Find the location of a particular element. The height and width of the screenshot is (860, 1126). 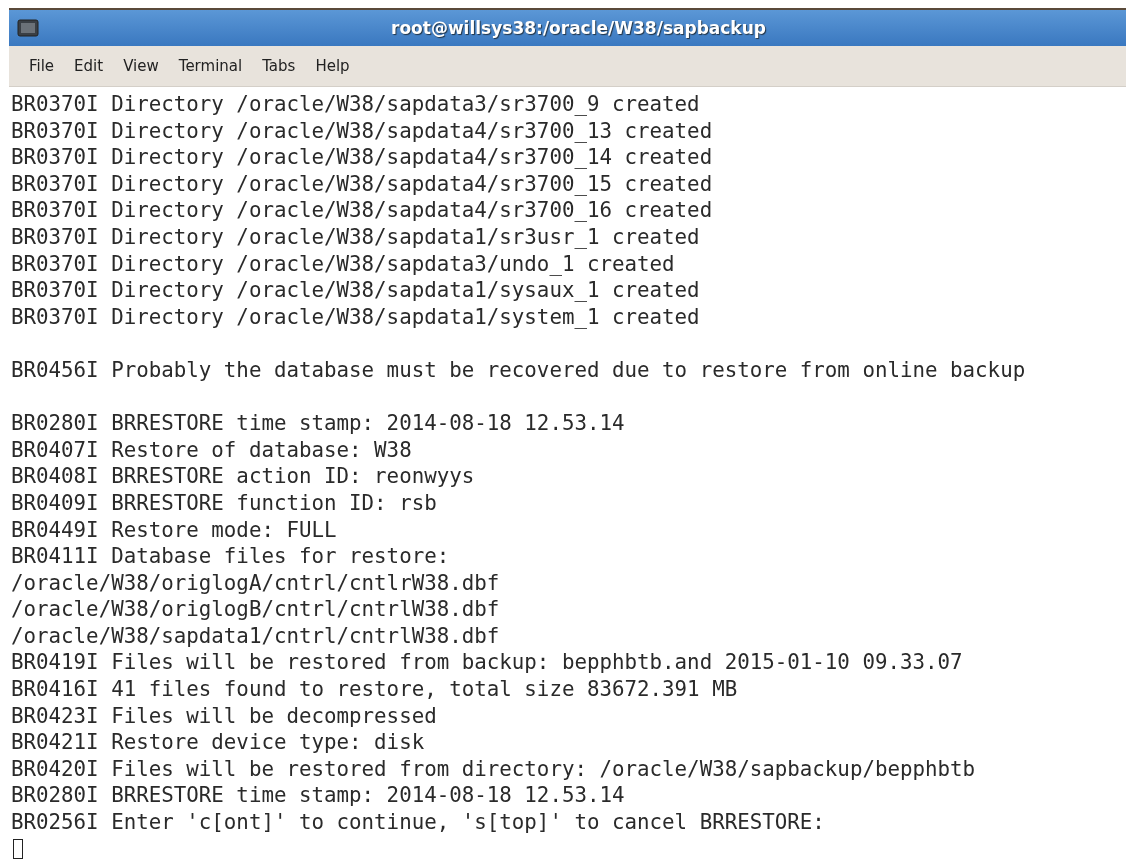

terminal-line: BR0407I Restore of database: W38 is located at coordinates (212, 450).